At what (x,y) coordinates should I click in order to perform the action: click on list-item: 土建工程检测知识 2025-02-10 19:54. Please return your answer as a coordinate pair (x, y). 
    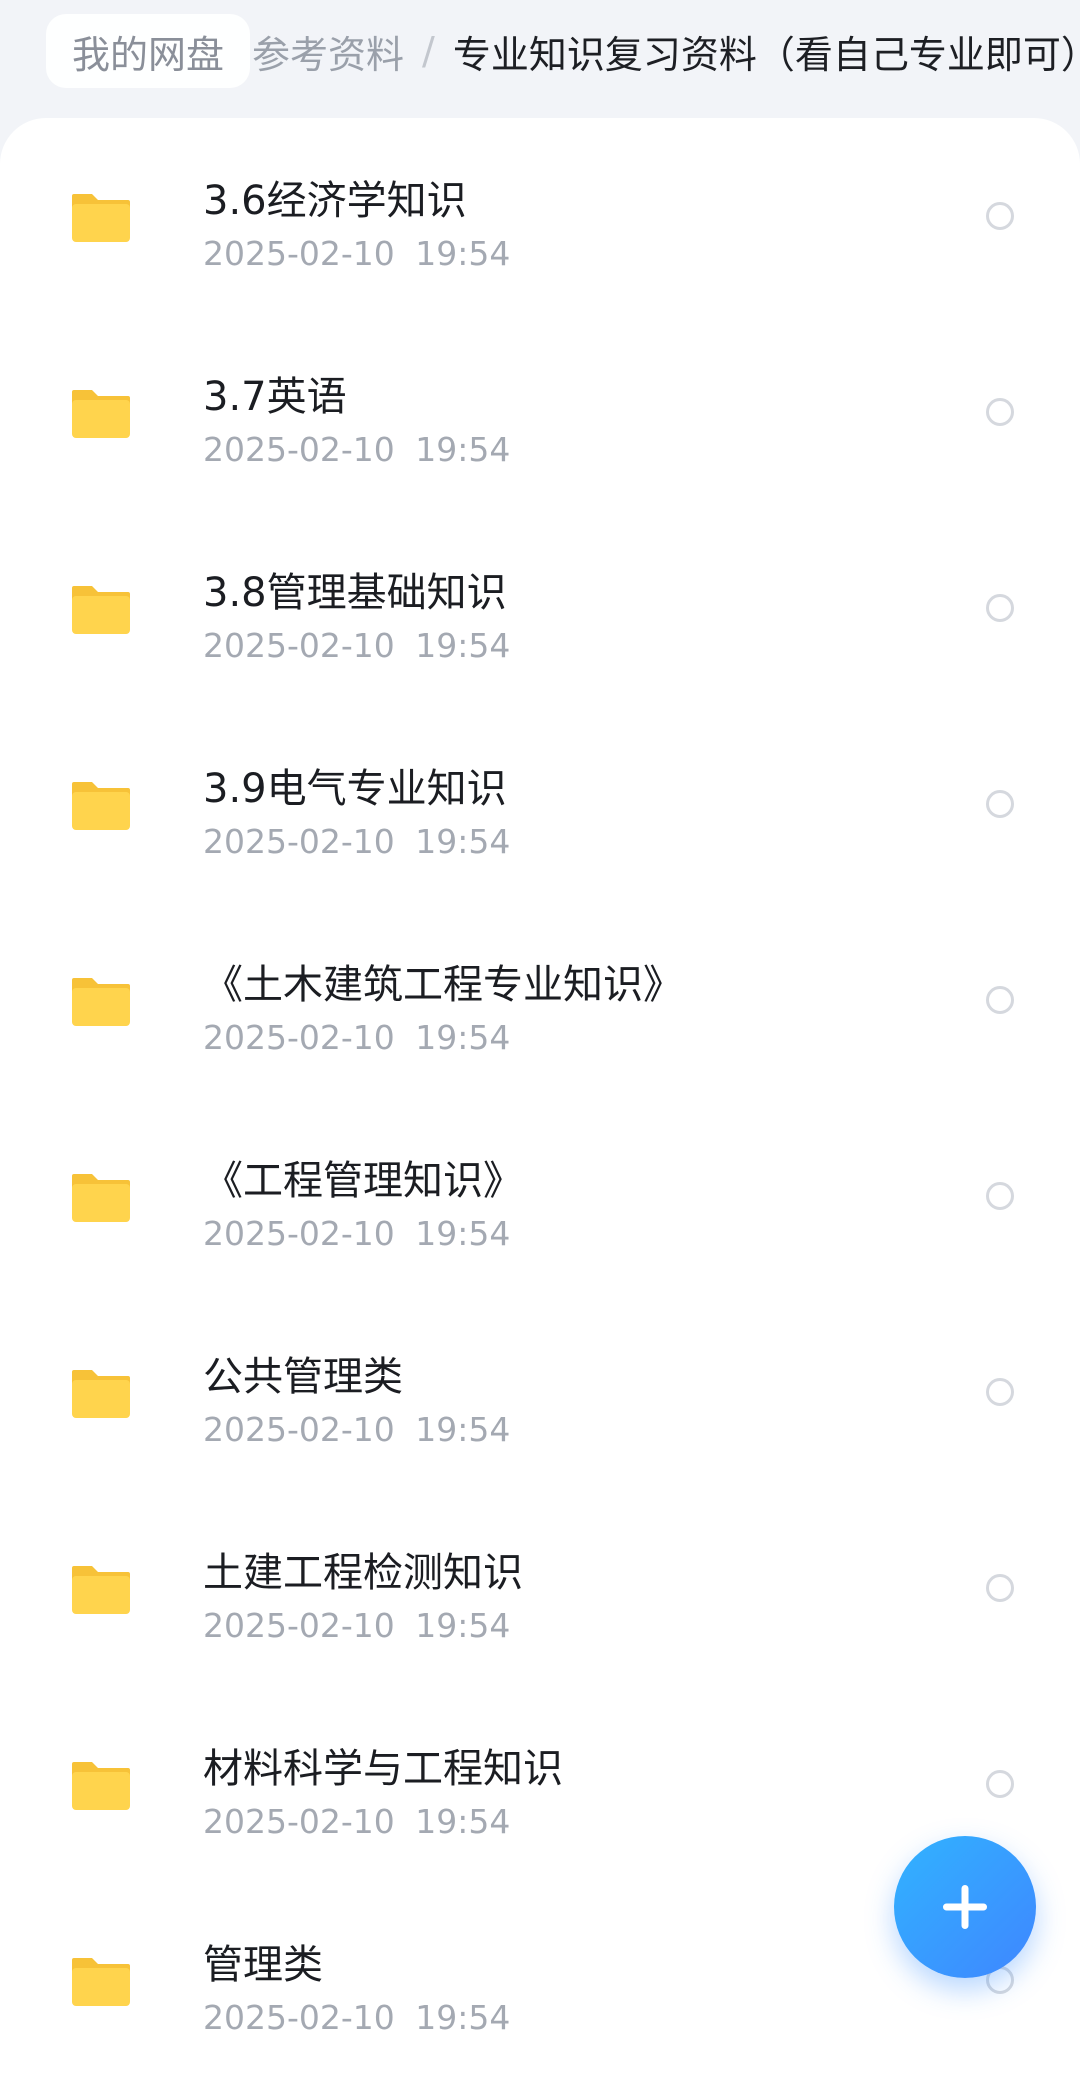
    Looking at the image, I should click on (540, 1588).